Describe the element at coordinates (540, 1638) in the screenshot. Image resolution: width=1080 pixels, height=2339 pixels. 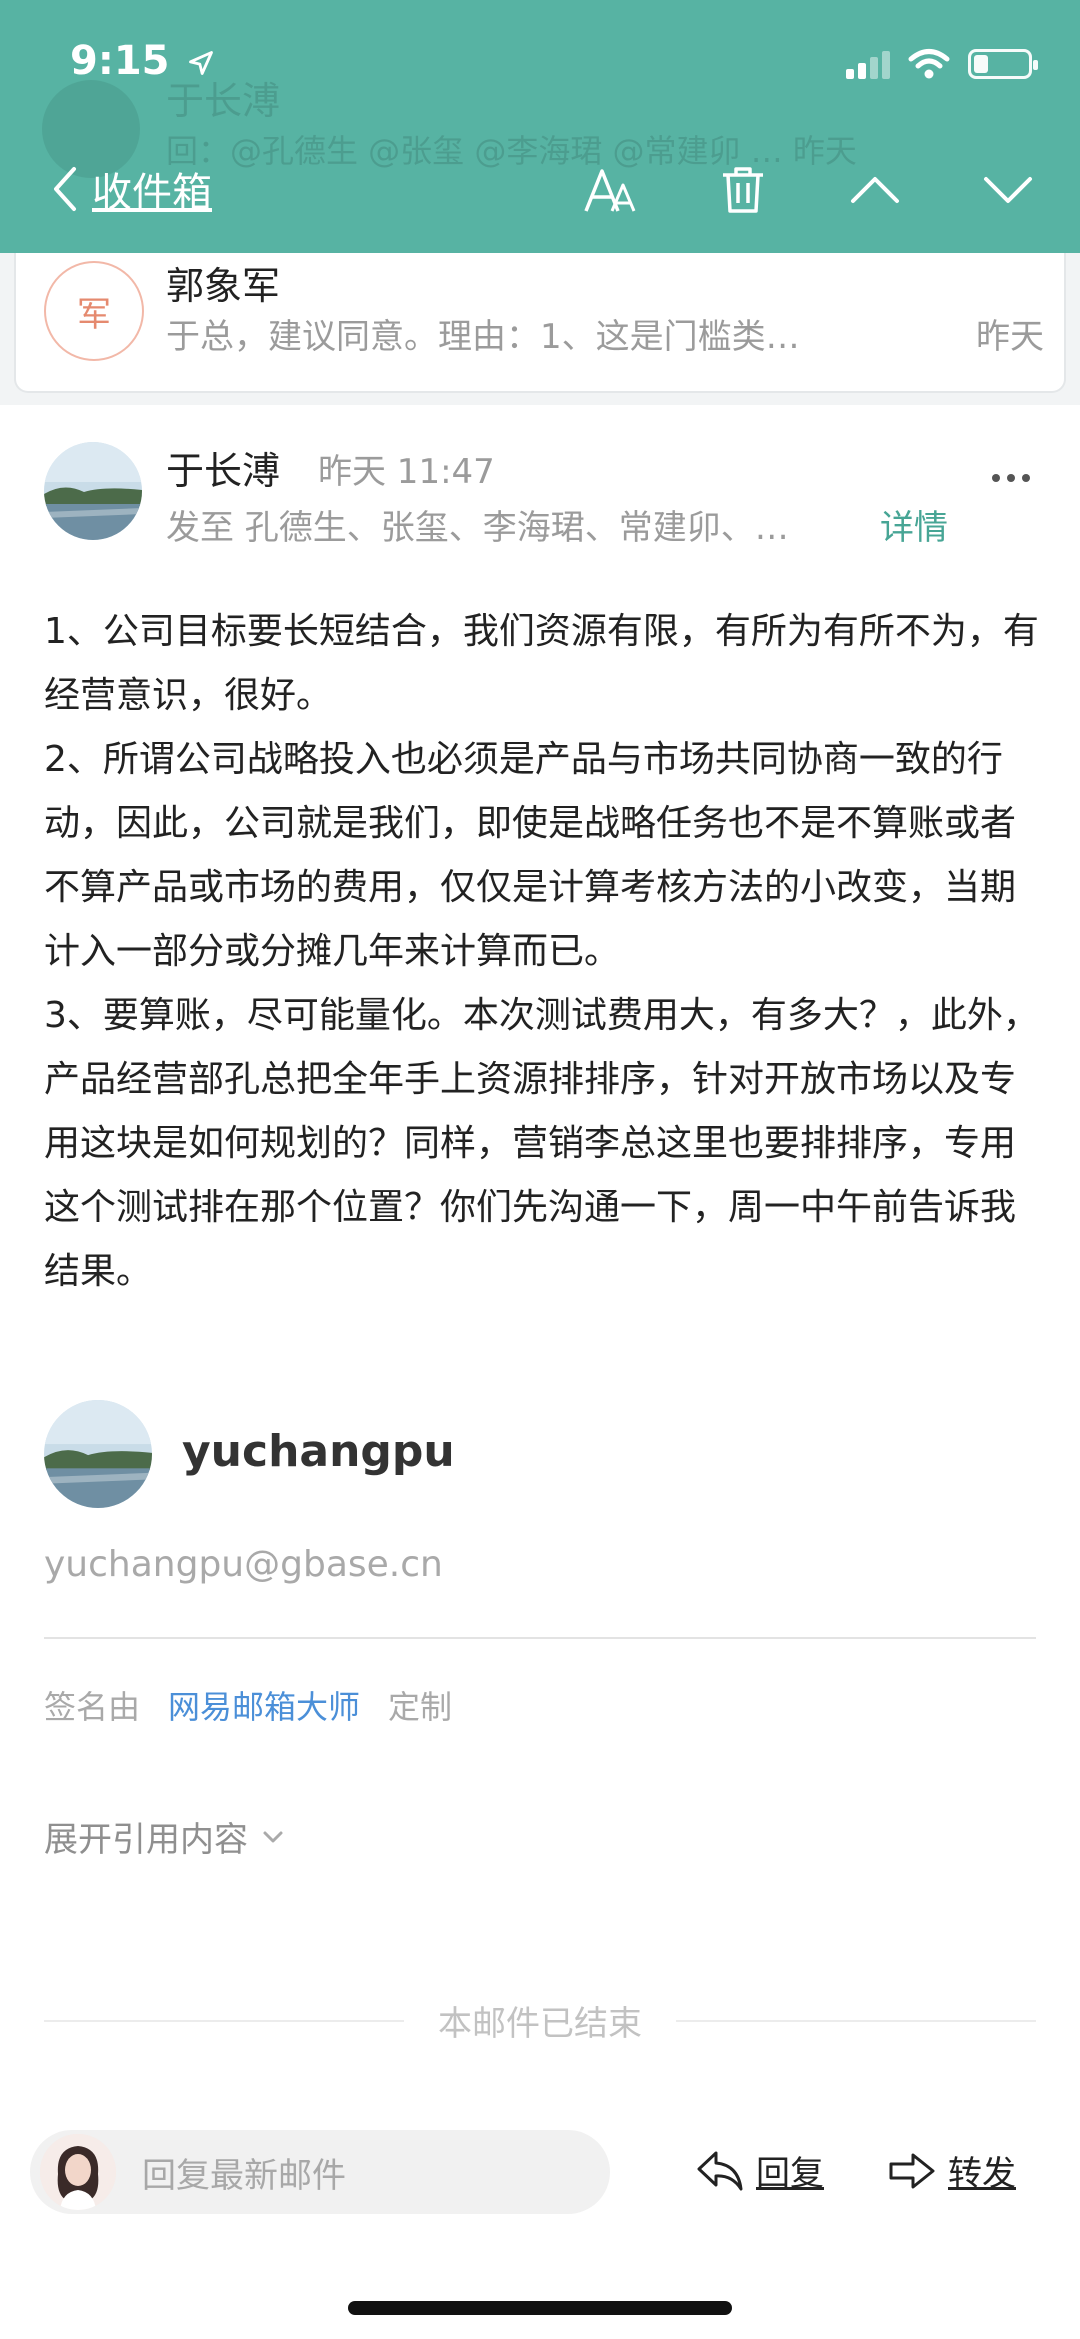
I see `signature-divider` at that location.